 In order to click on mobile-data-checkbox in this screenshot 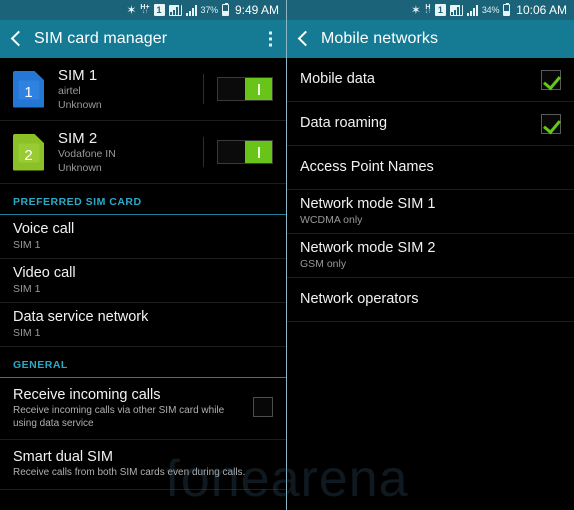, I will do `click(551, 79)`.